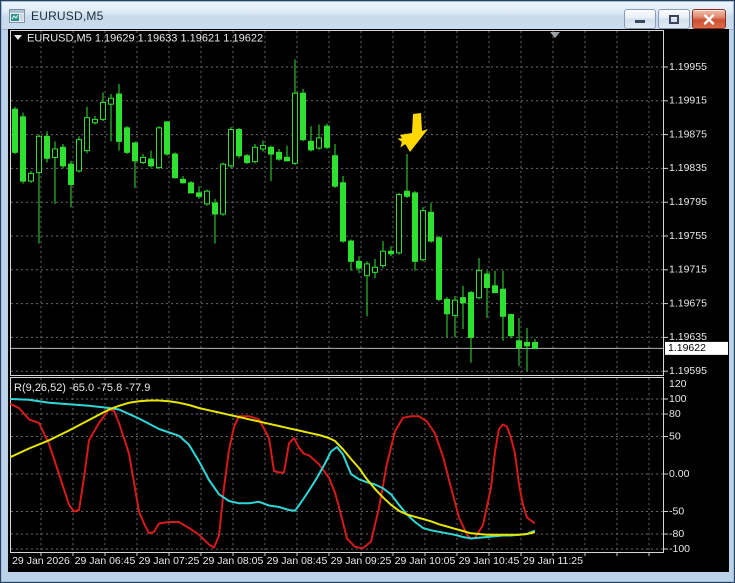  Describe the element at coordinates (640, 21) in the screenshot. I see `minimize-icon` at that location.